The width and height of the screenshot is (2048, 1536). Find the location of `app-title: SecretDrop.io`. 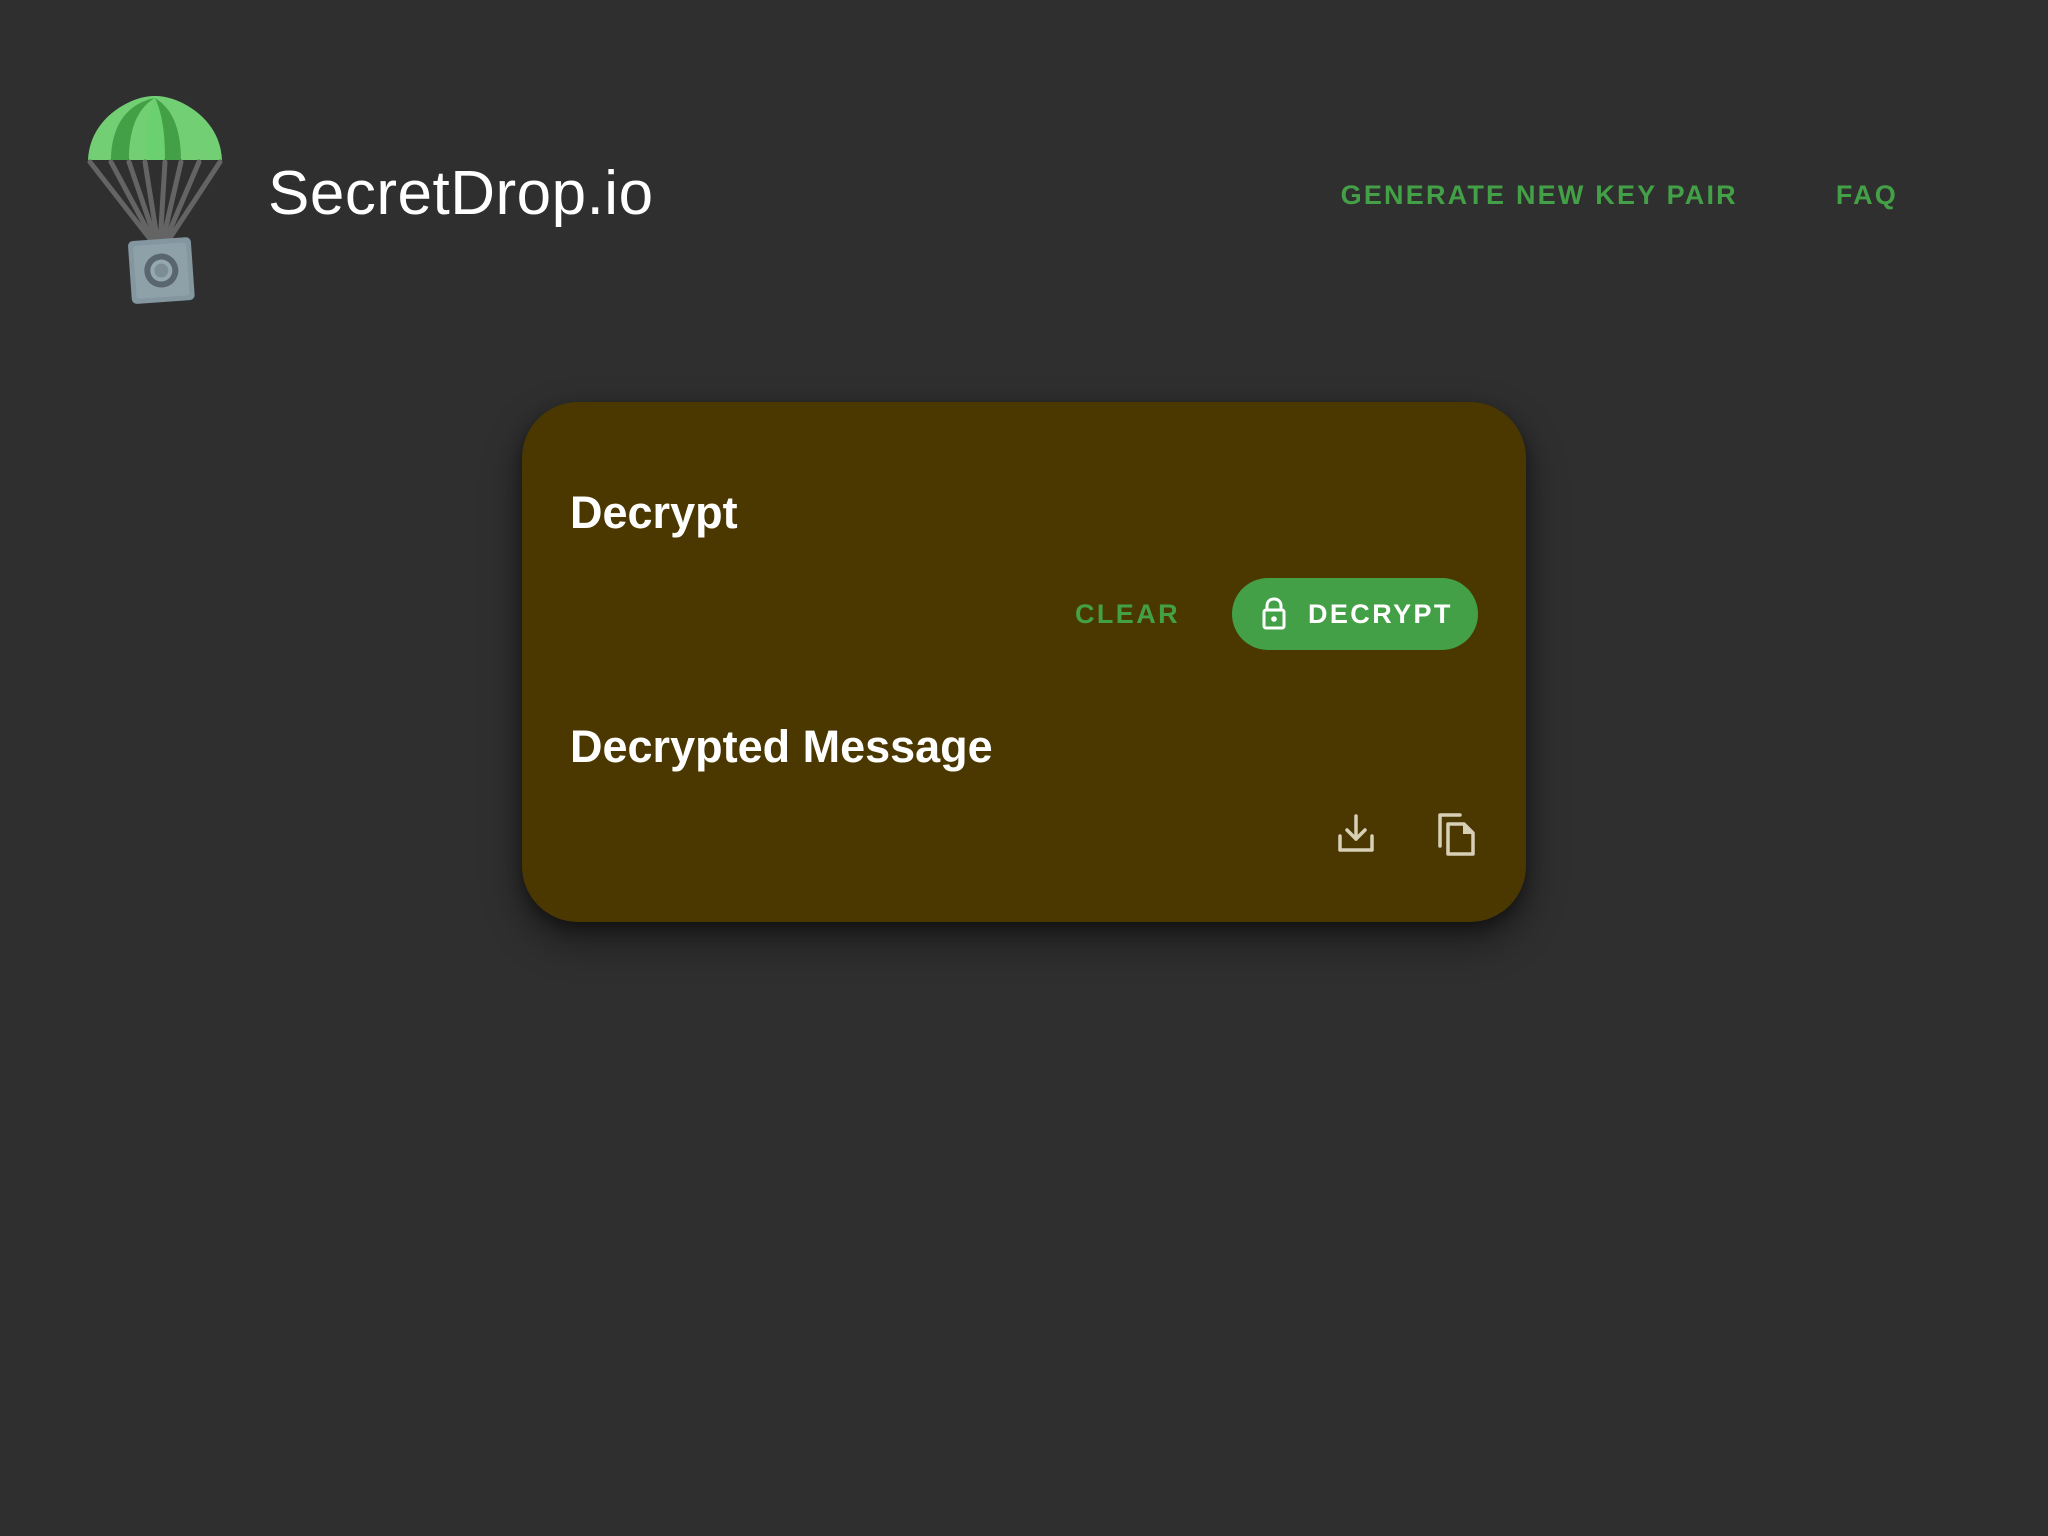

app-title: SecretDrop.io is located at coordinates (461, 193).